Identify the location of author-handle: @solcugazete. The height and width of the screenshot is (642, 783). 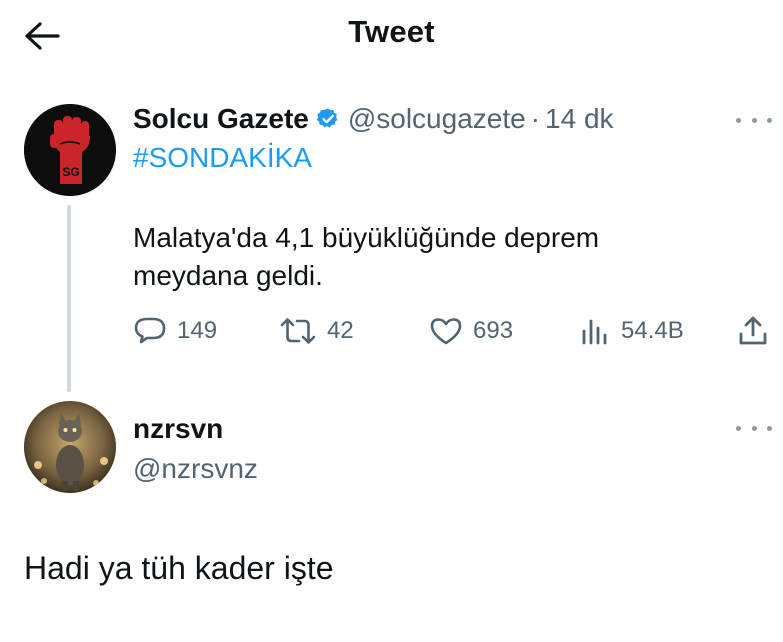
(437, 119).